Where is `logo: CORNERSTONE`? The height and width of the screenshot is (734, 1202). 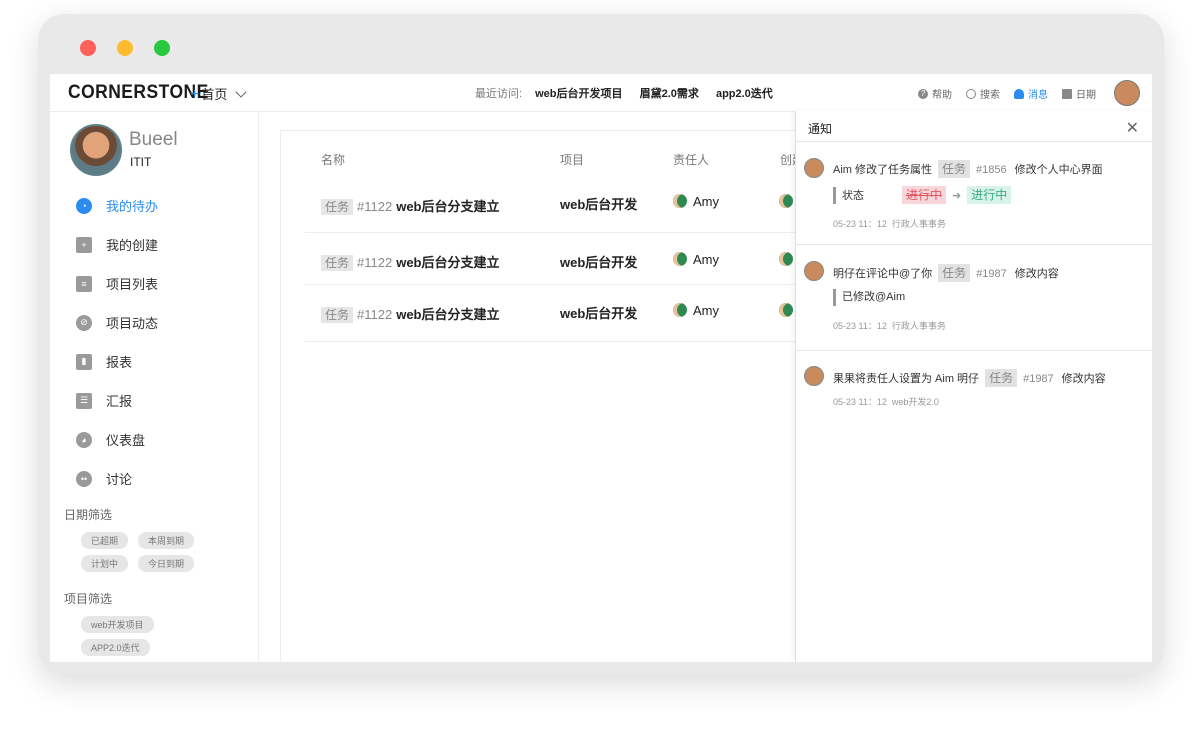 logo: CORNERSTONE is located at coordinates (138, 92).